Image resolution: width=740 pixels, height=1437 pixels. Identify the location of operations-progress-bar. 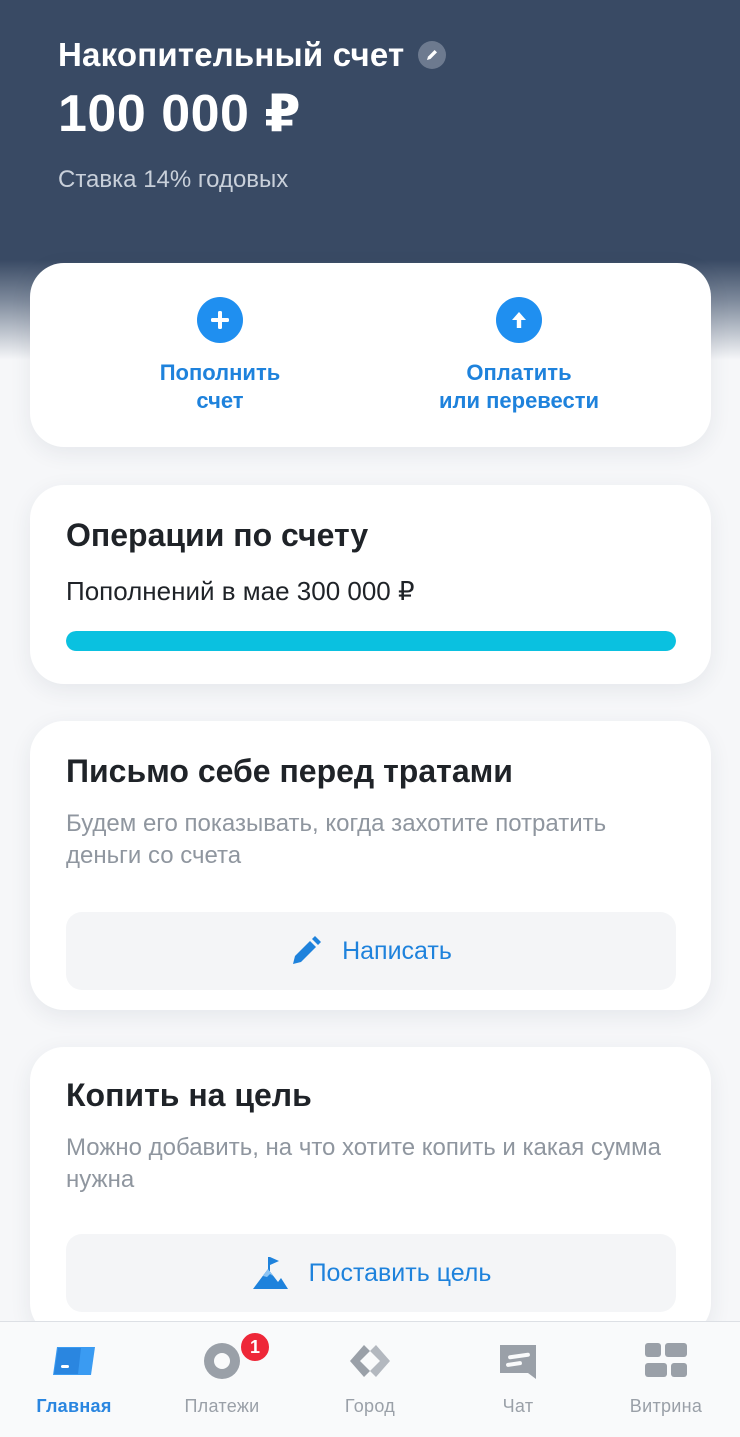
(371, 641).